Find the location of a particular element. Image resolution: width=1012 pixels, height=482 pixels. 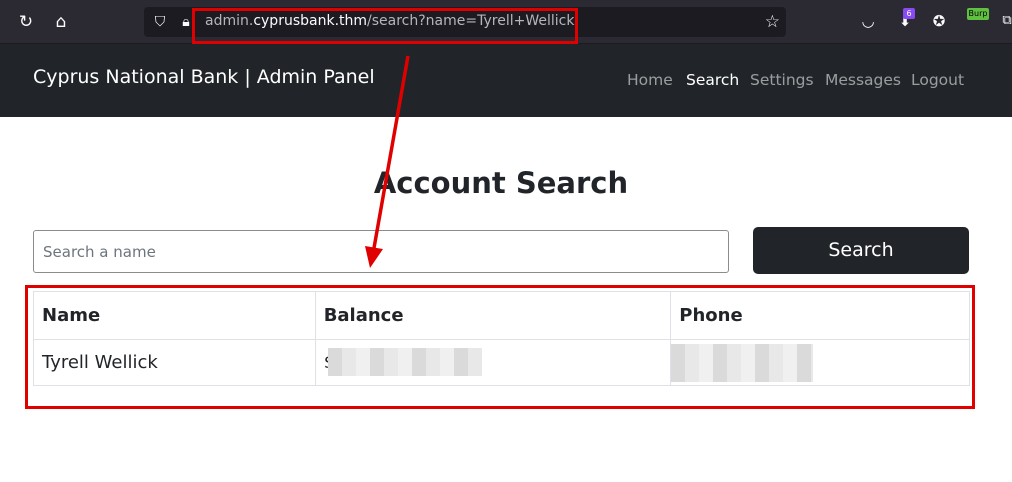

nav-settings: Settings is located at coordinates (782, 80).